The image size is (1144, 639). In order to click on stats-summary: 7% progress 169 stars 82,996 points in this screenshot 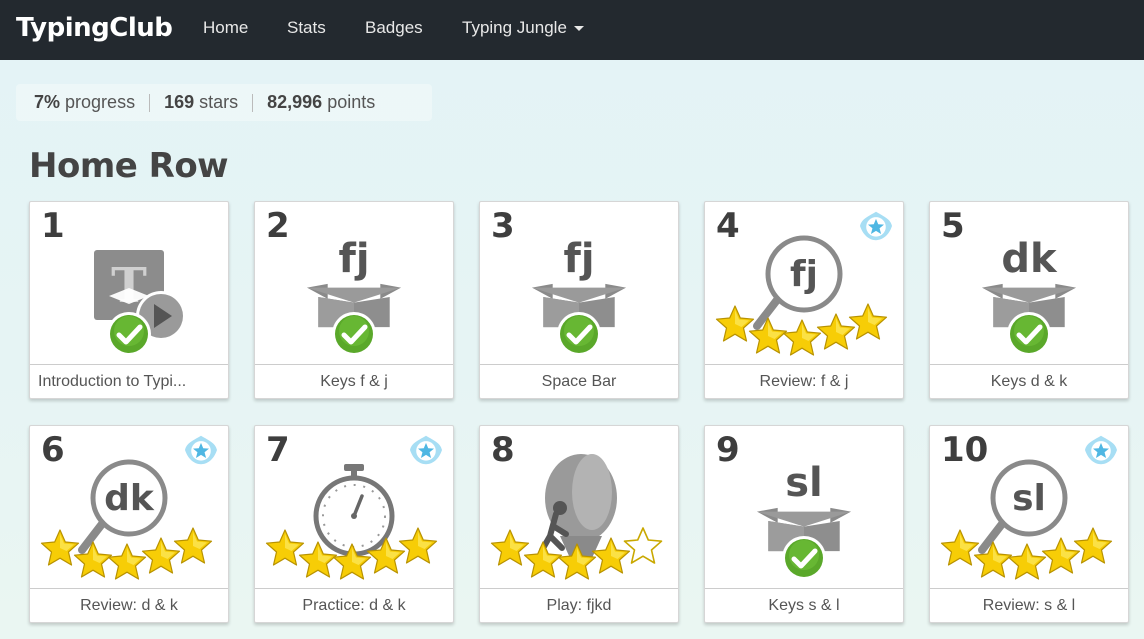, I will do `click(224, 102)`.